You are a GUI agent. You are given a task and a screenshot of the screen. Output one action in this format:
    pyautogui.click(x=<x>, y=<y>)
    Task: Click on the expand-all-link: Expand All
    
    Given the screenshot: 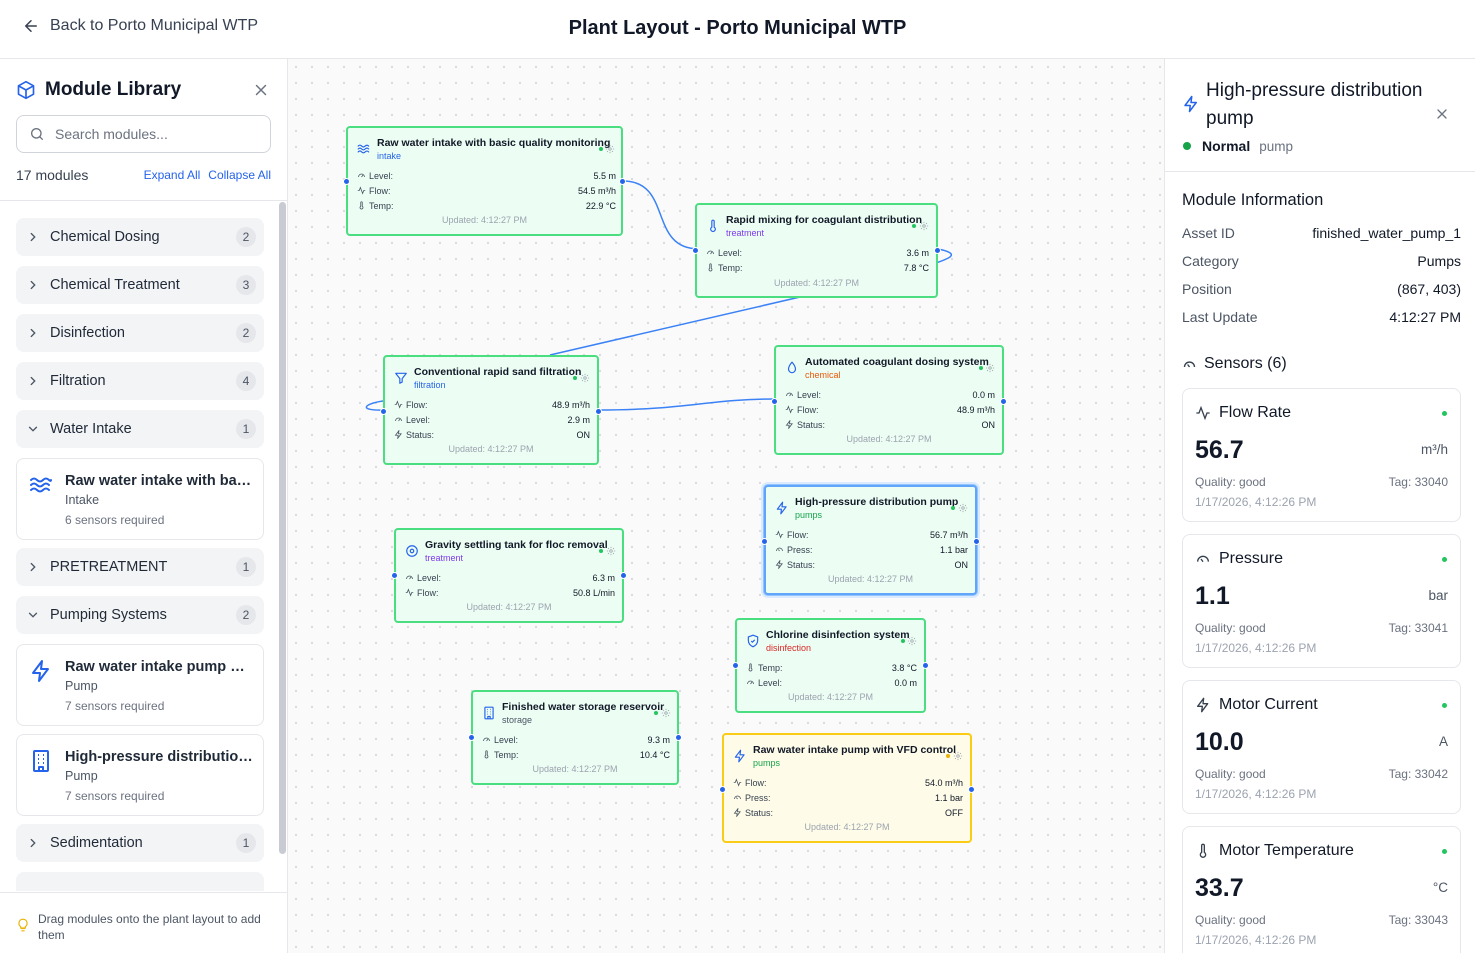 What is the action you would take?
    pyautogui.click(x=172, y=175)
    